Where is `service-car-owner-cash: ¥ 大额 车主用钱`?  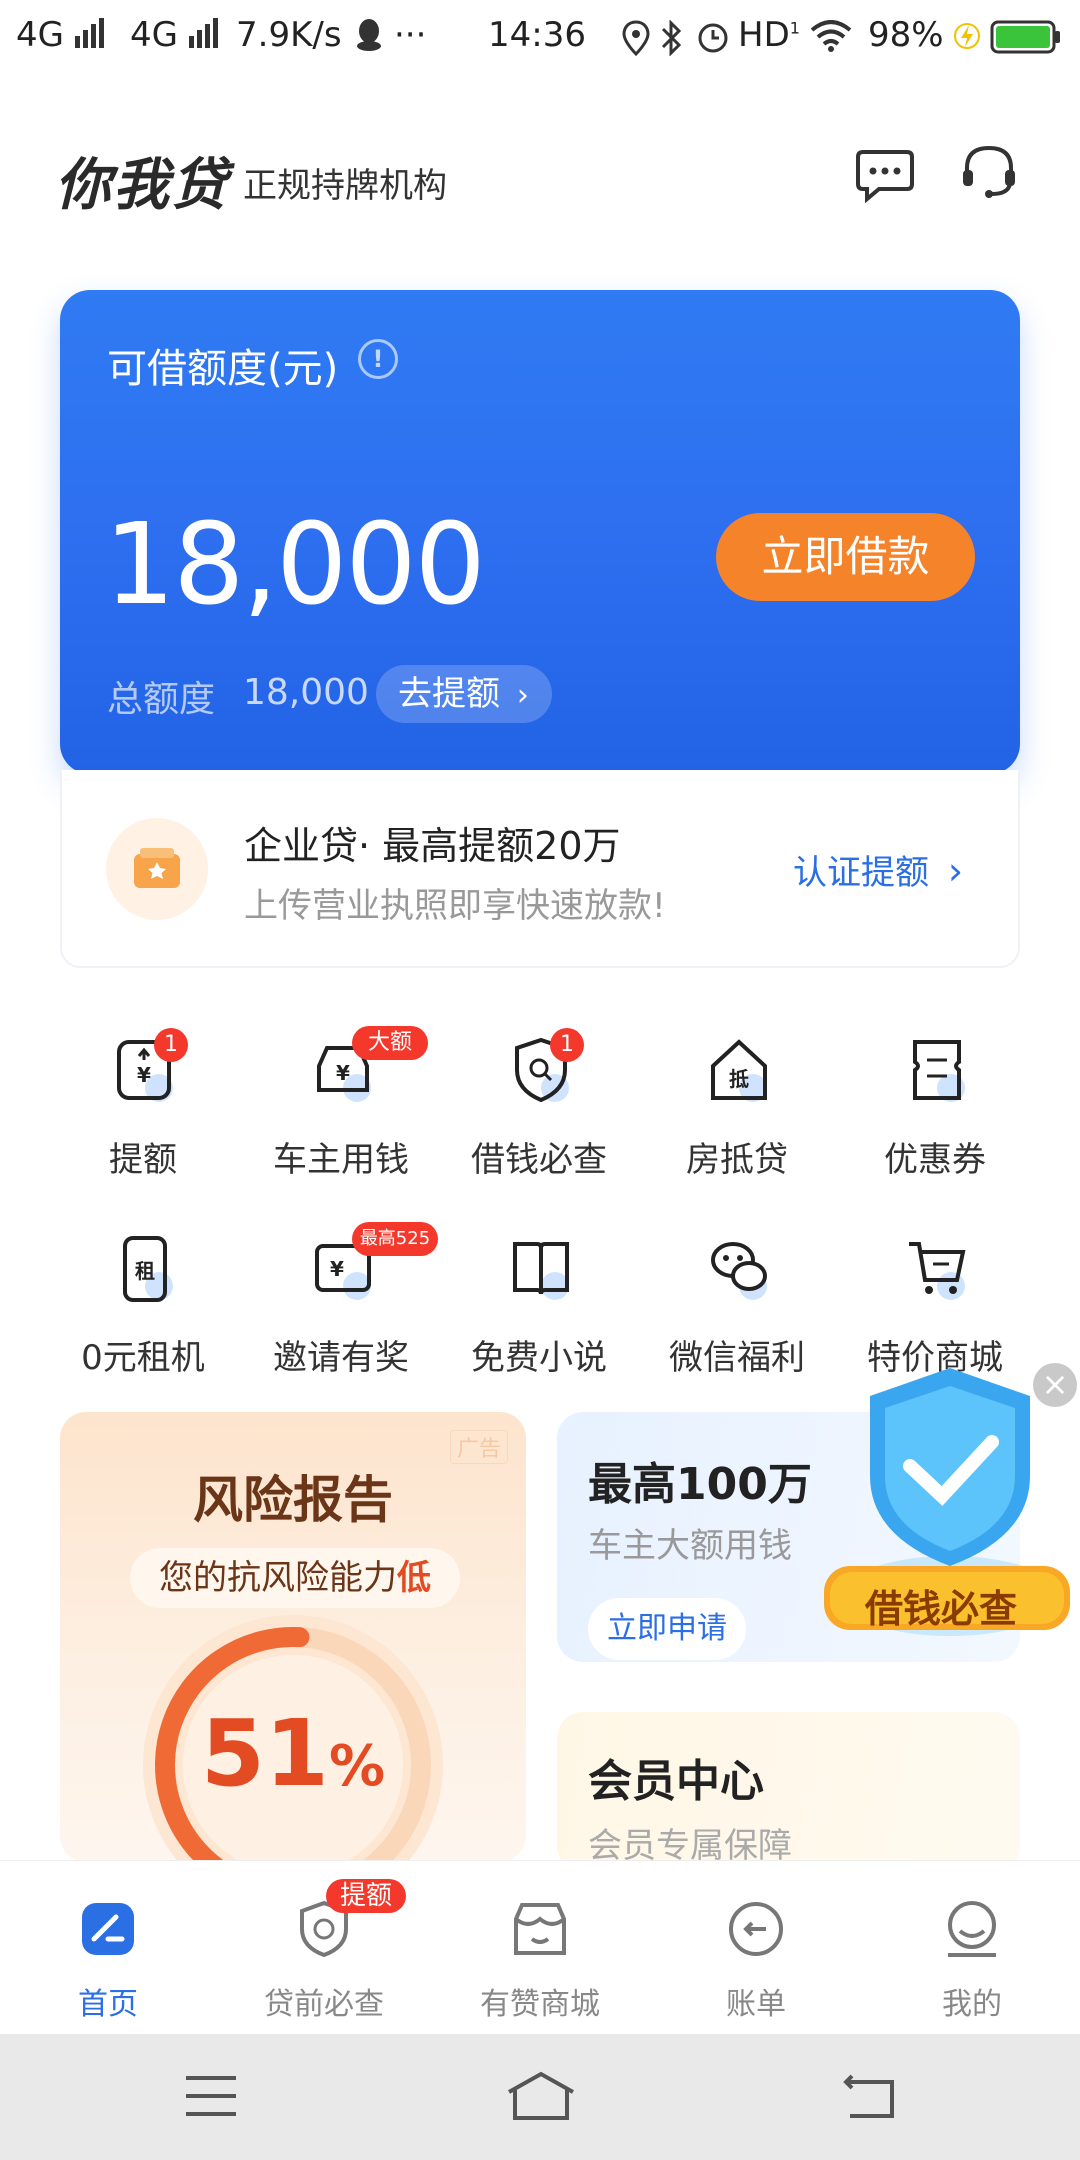
service-car-owner-cash: ¥ 大额 车主用钱 is located at coordinates (341, 1106).